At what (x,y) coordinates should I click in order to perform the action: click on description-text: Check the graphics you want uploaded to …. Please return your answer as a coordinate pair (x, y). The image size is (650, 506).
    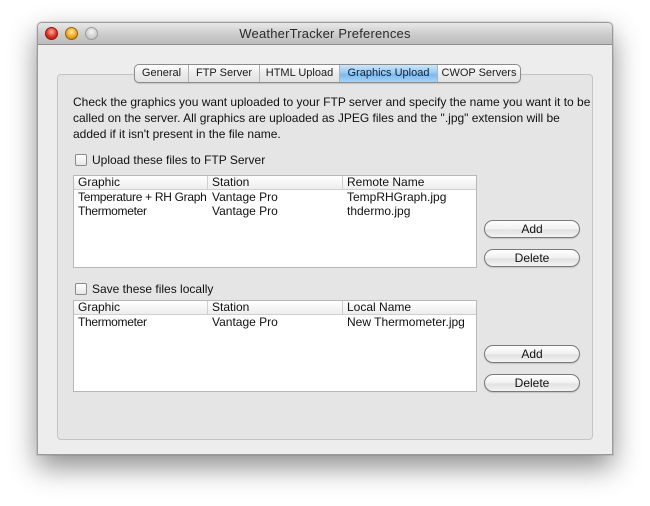
    Looking at the image, I should click on (332, 118).